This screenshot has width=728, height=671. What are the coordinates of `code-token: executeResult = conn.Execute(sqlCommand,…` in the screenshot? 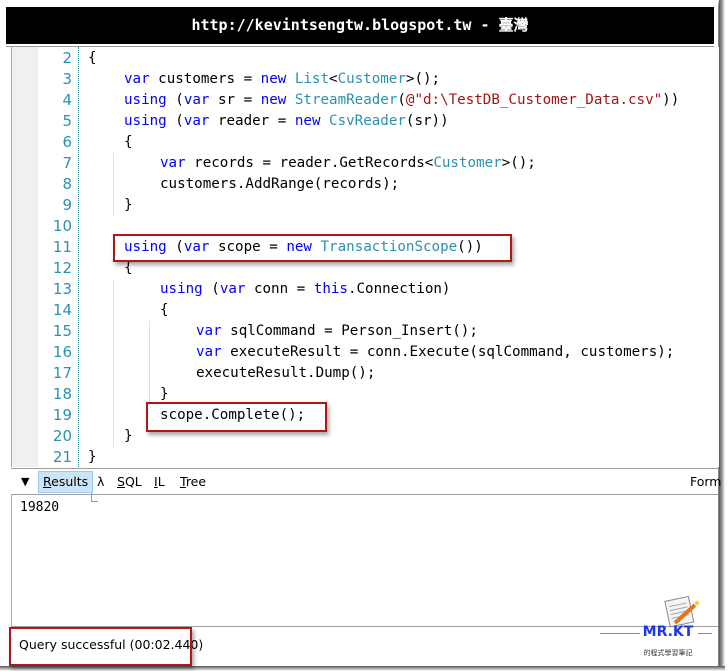 It's located at (448, 352).